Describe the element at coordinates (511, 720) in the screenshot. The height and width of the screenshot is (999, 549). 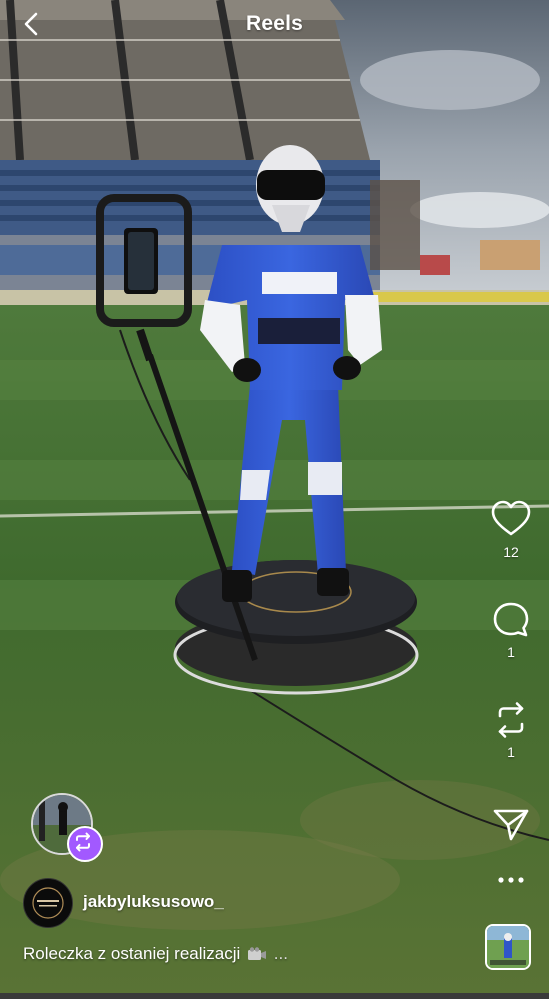
I see `repost-icon` at that location.